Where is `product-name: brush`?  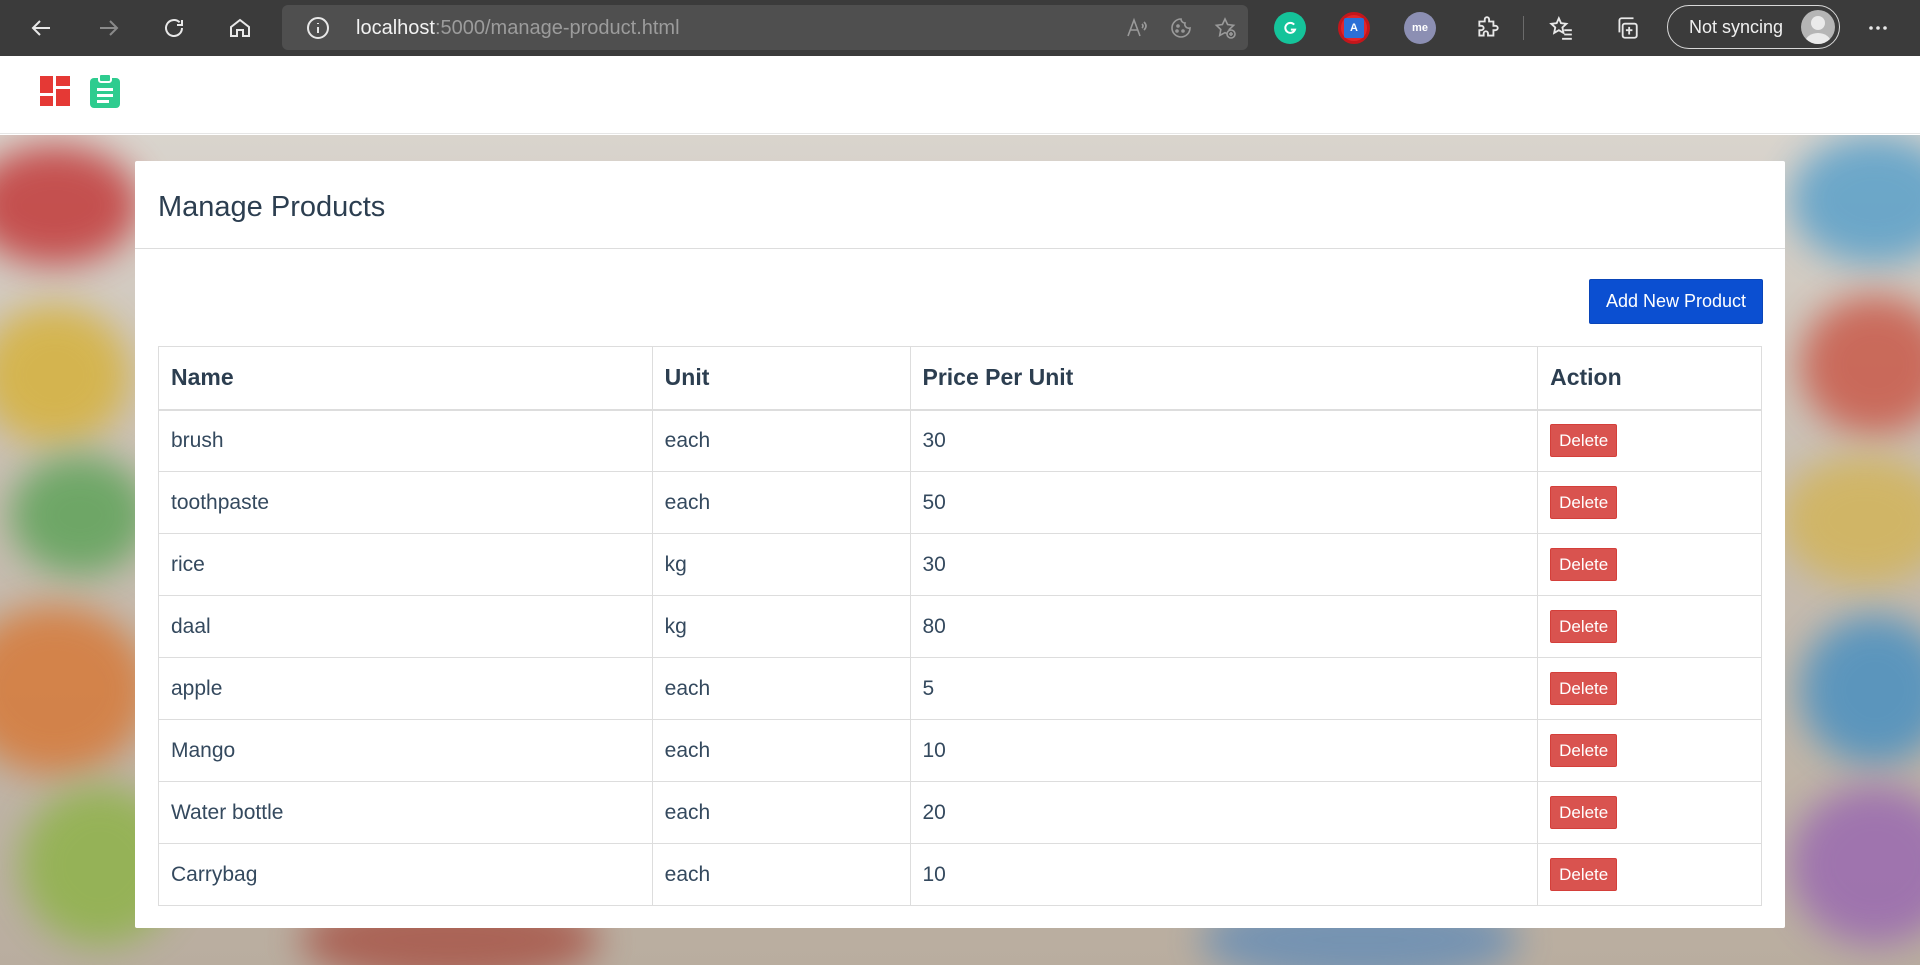
product-name: brush is located at coordinates (405, 440).